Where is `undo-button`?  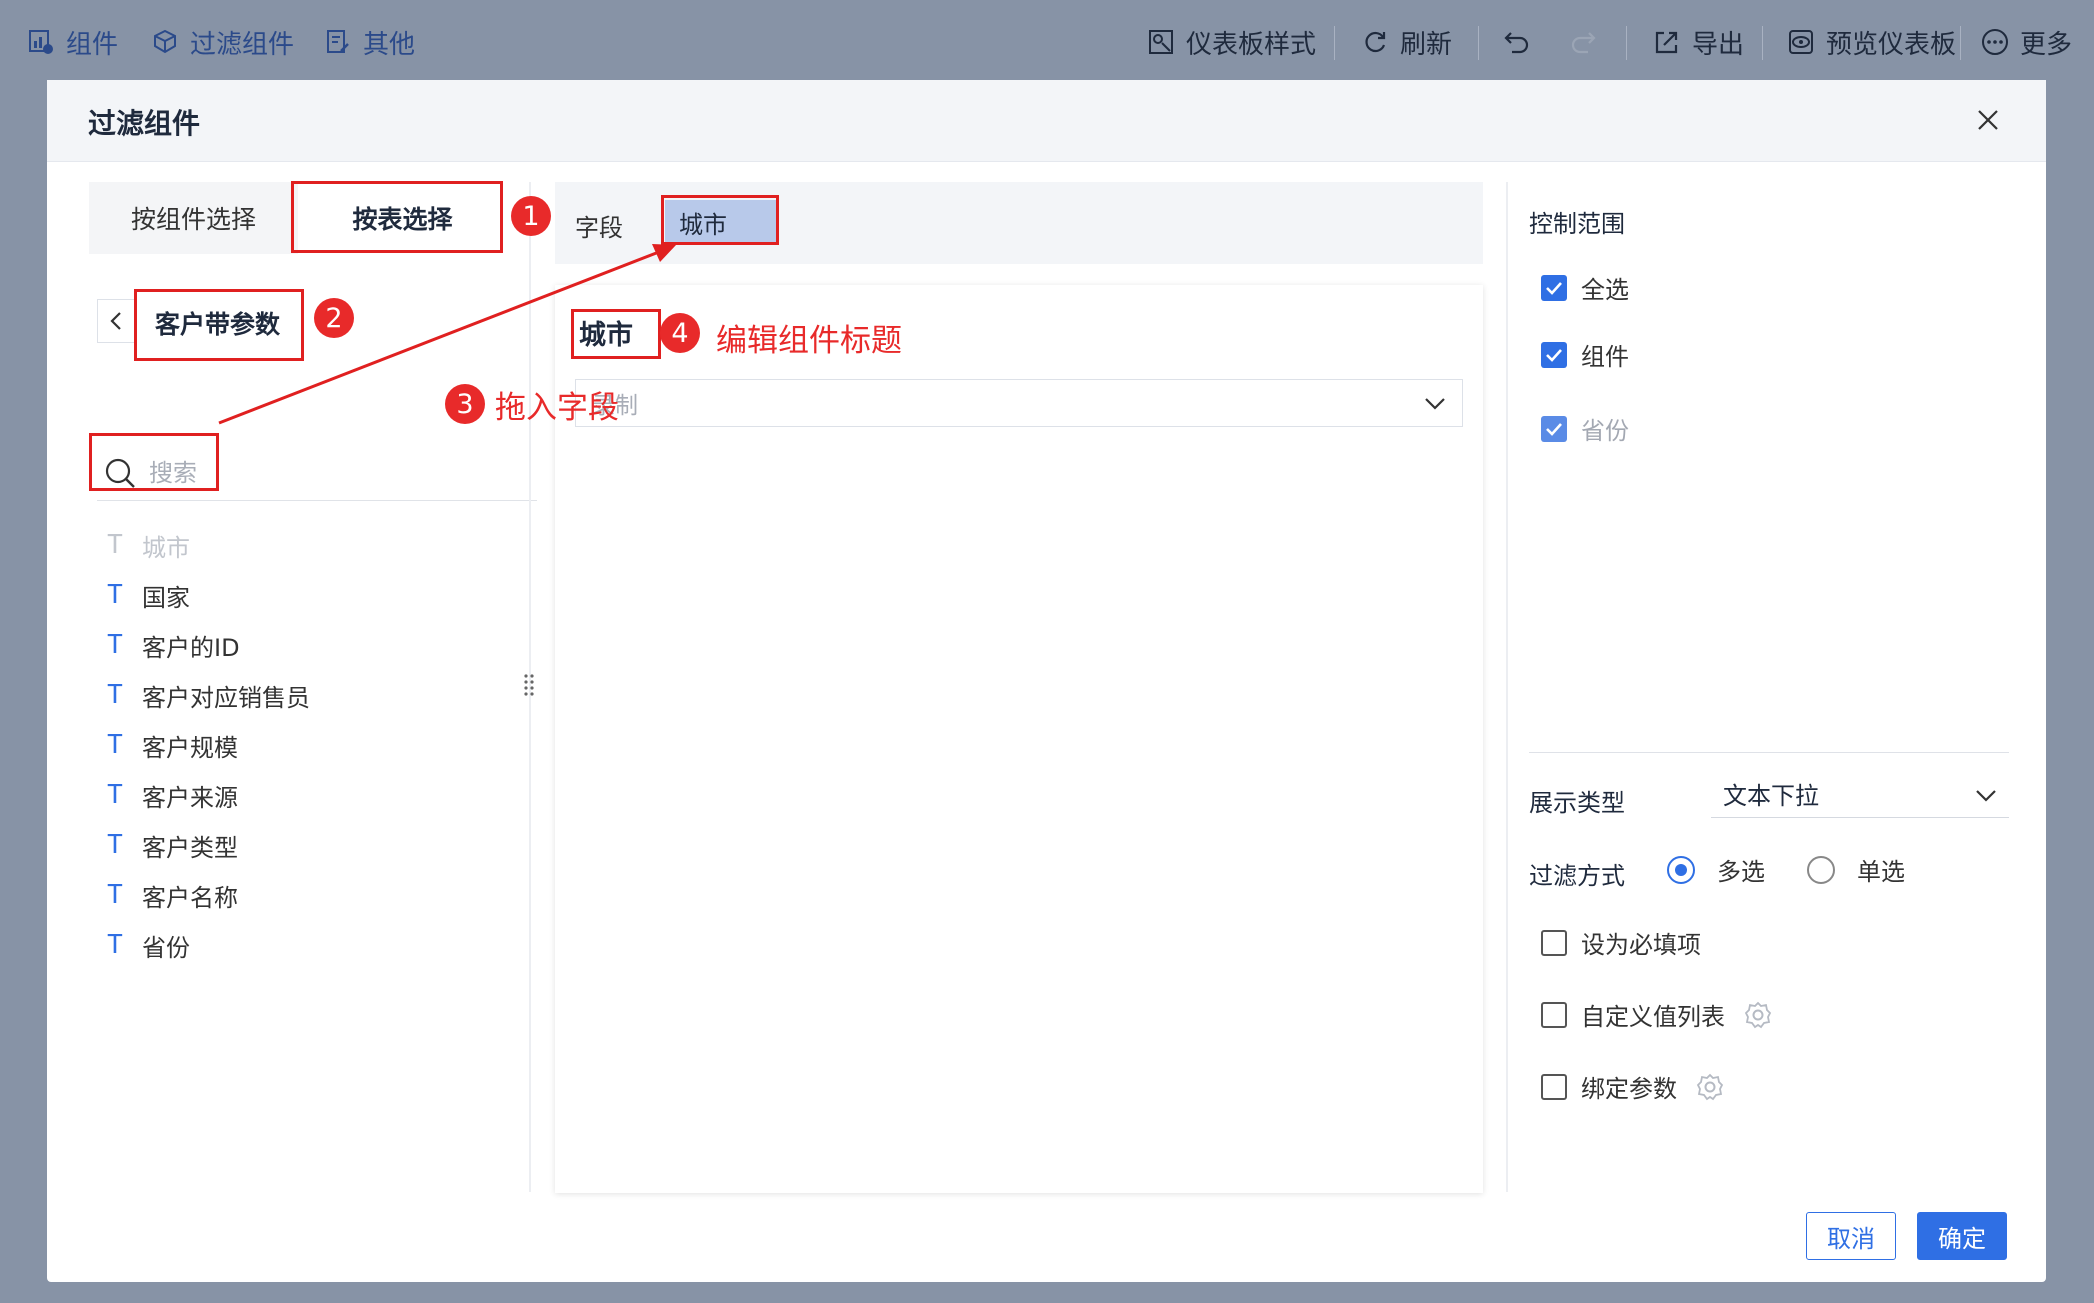
undo-button is located at coordinates (1522, 42).